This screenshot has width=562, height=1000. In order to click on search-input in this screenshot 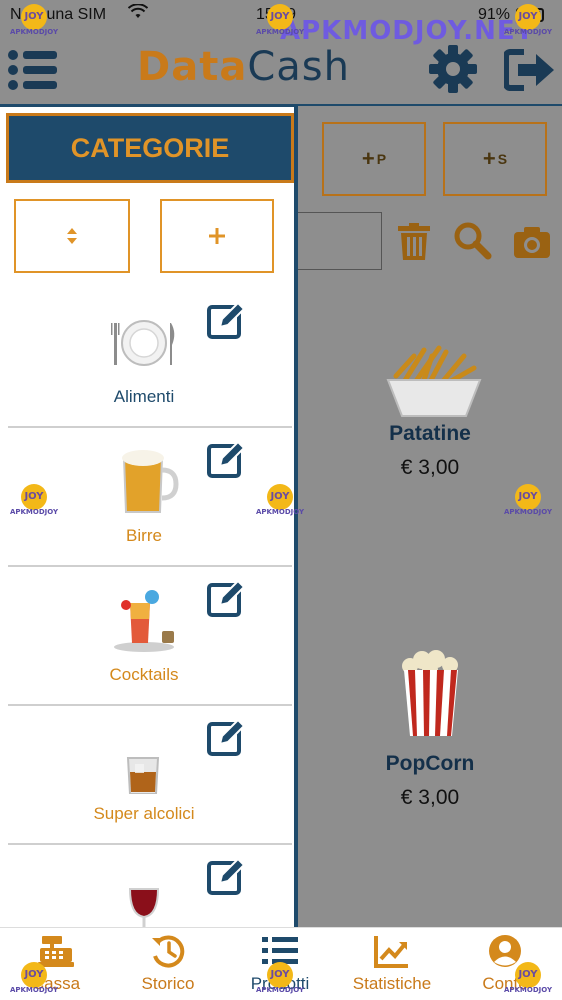, I will do `click(340, 241)`.